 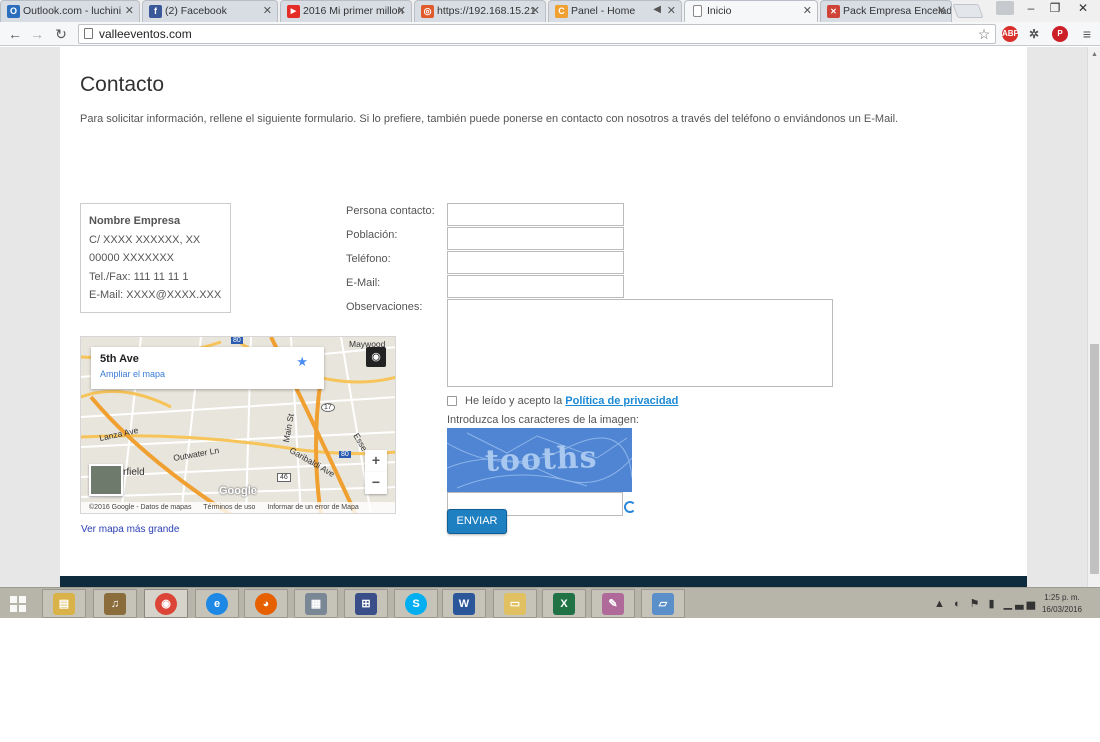 What do you see at coordinates (833, 11) in the screenshot?
I see `joomla-icon: ✕` at bounding box center [833, 11].